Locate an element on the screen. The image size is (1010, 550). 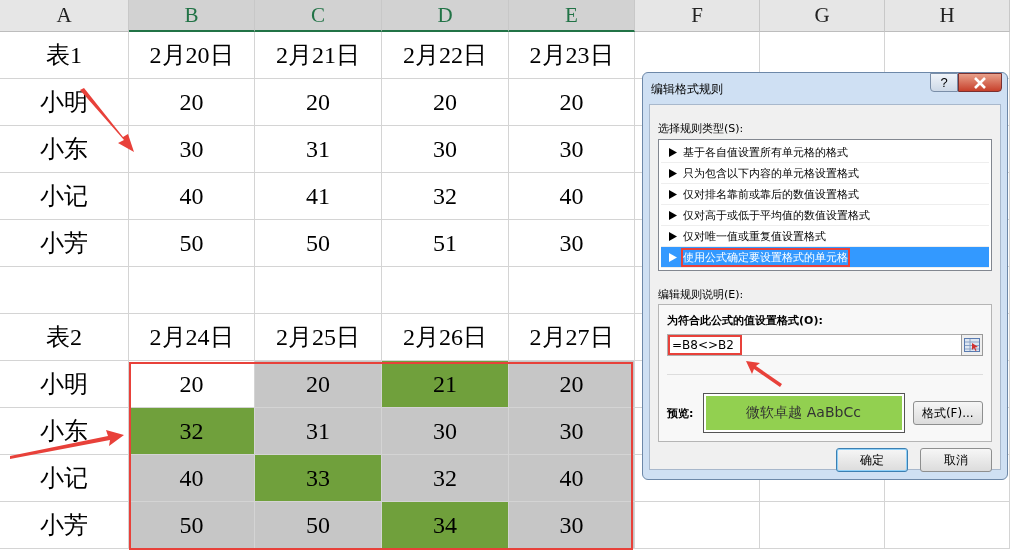
table-cell: 21 is located at coordinates (445, 384).